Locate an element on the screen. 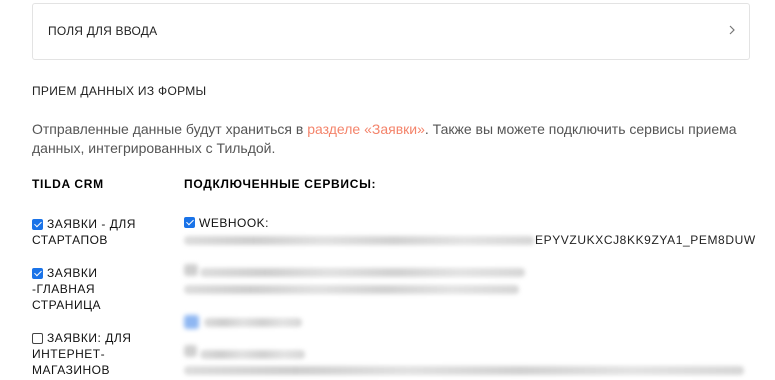 The height and width of the screenshot is (380, 775). webhook-label: WEBHOOK: is located at coordinates (234, 223).